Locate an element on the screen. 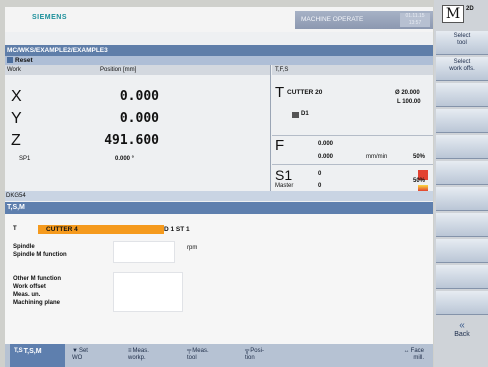  softkey-v5 is located at coordinates (462, 147).